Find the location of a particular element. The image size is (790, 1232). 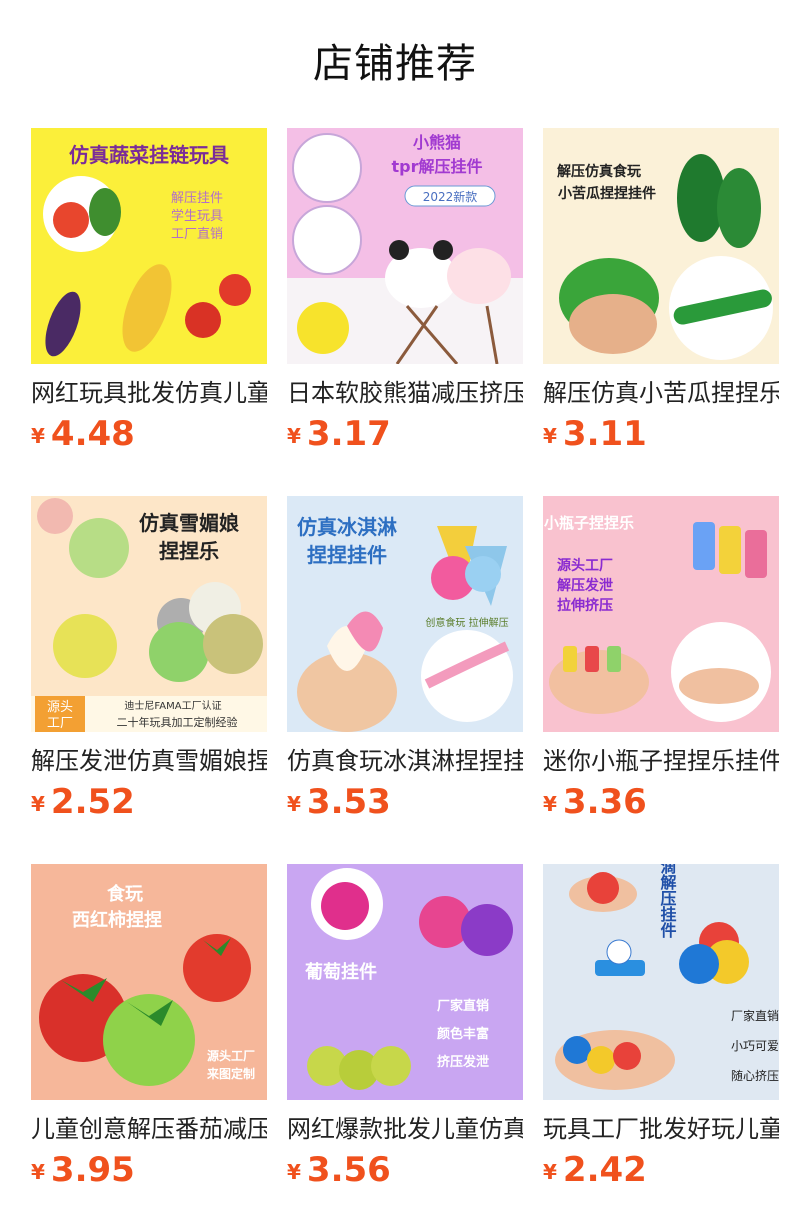

product-image: 仿真雪媚娘 捏捏乐 源头 工厂 迪士尼FAMA工厂认证 二十年玩具加工定制经验 is located at coordinates (149, 614).